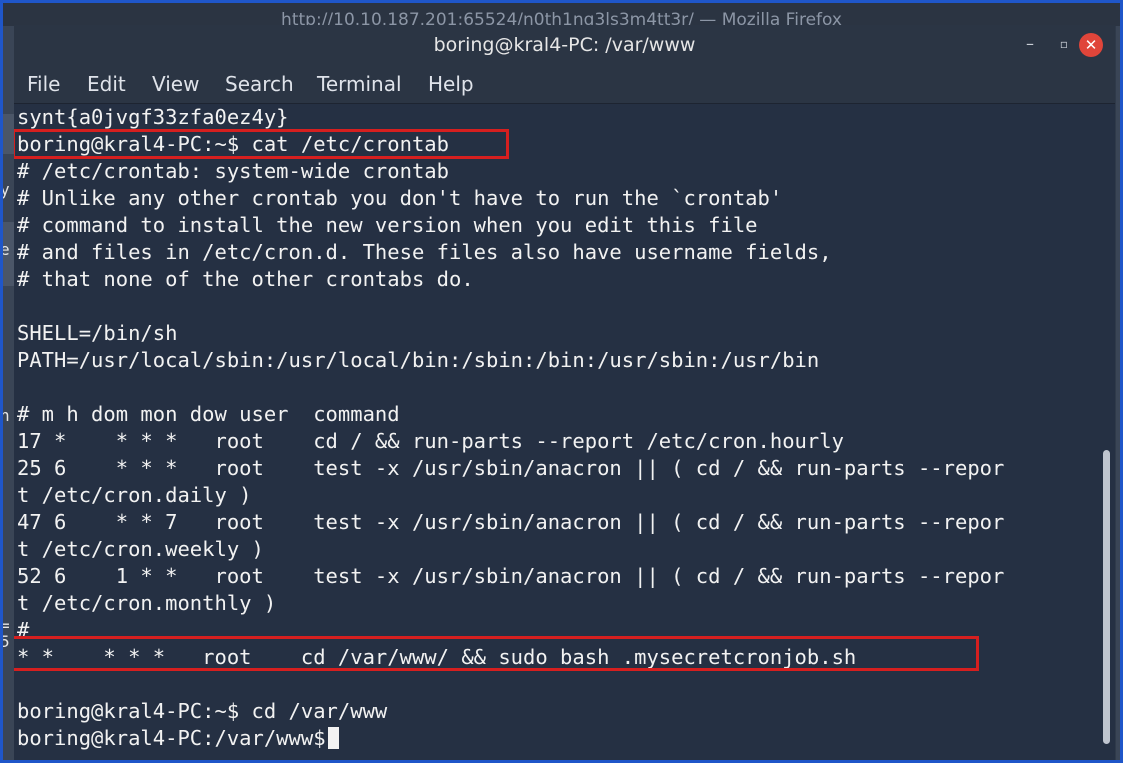  Describe the element at coordinates (140, 549) in the screenshot. I see `terminal-line: t /etc/cron.weekly )` at that location.